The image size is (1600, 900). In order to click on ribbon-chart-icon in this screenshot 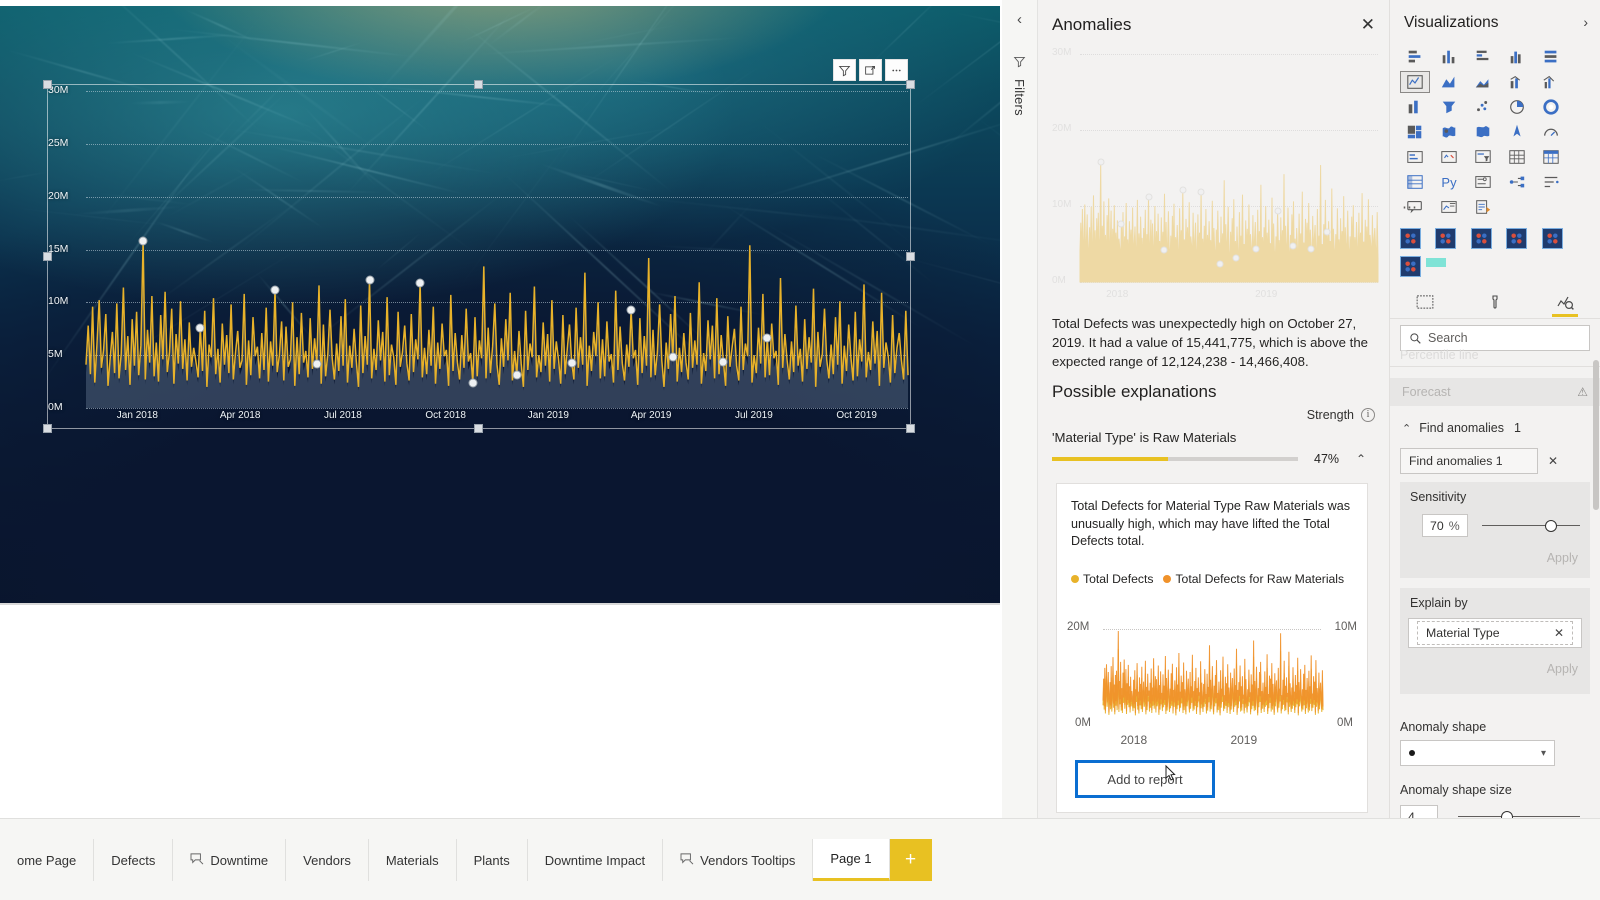, I will do `click(1415, 107)`.